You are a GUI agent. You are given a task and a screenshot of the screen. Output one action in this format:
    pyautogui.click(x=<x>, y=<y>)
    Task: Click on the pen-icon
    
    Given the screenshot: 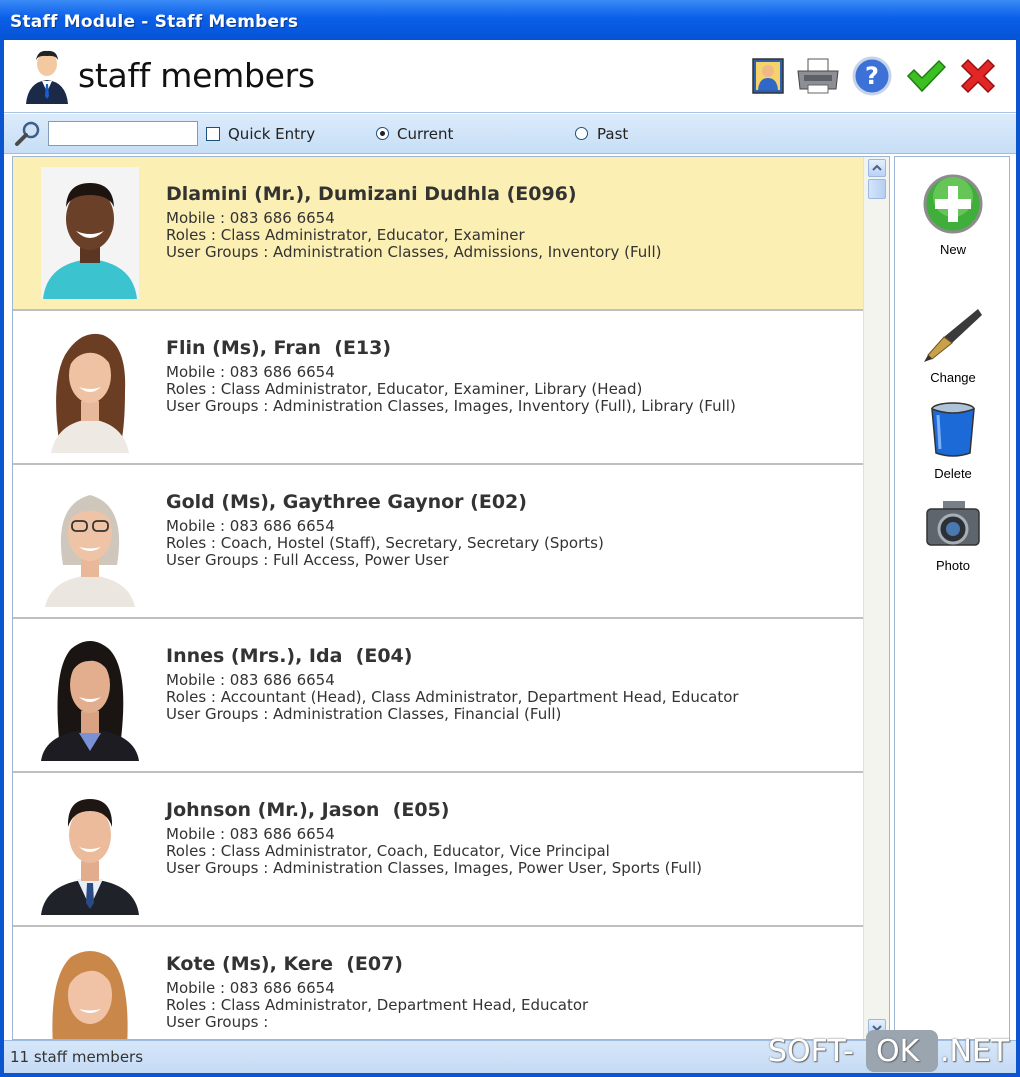 What is the action you would take?
    pyautogui.click(x=953, y=335)
    